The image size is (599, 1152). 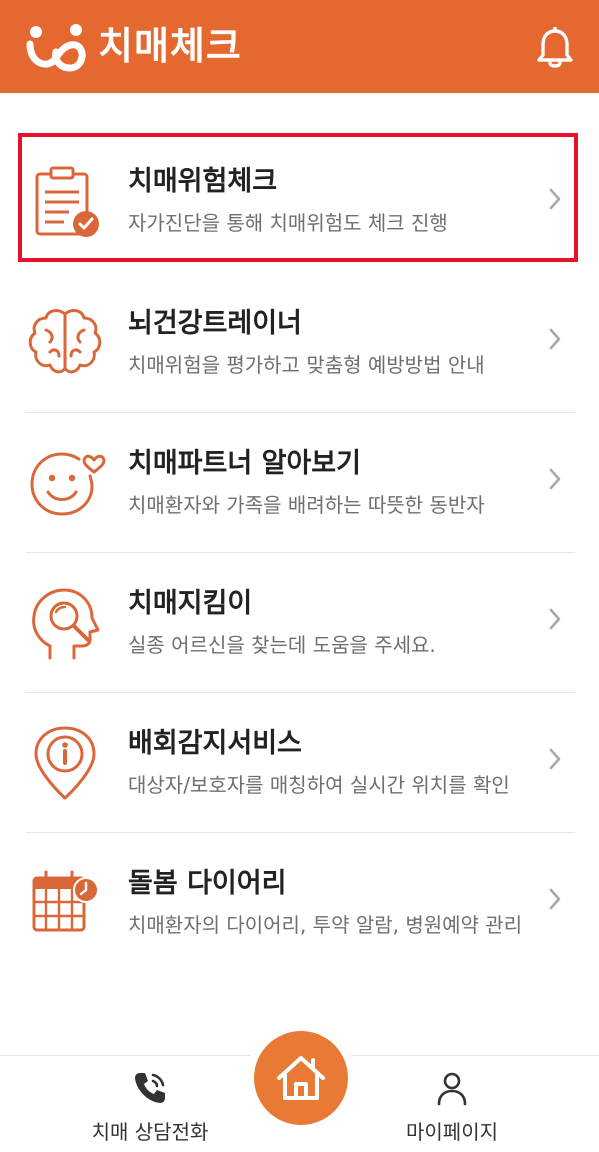 What do you see at coordinates (325, 925) in the screenshot?
I see `menu-item-subtitle: 치매환자의 다이어리, 투약 알람, 병원예약 관리` at bounding box center [325, 925].